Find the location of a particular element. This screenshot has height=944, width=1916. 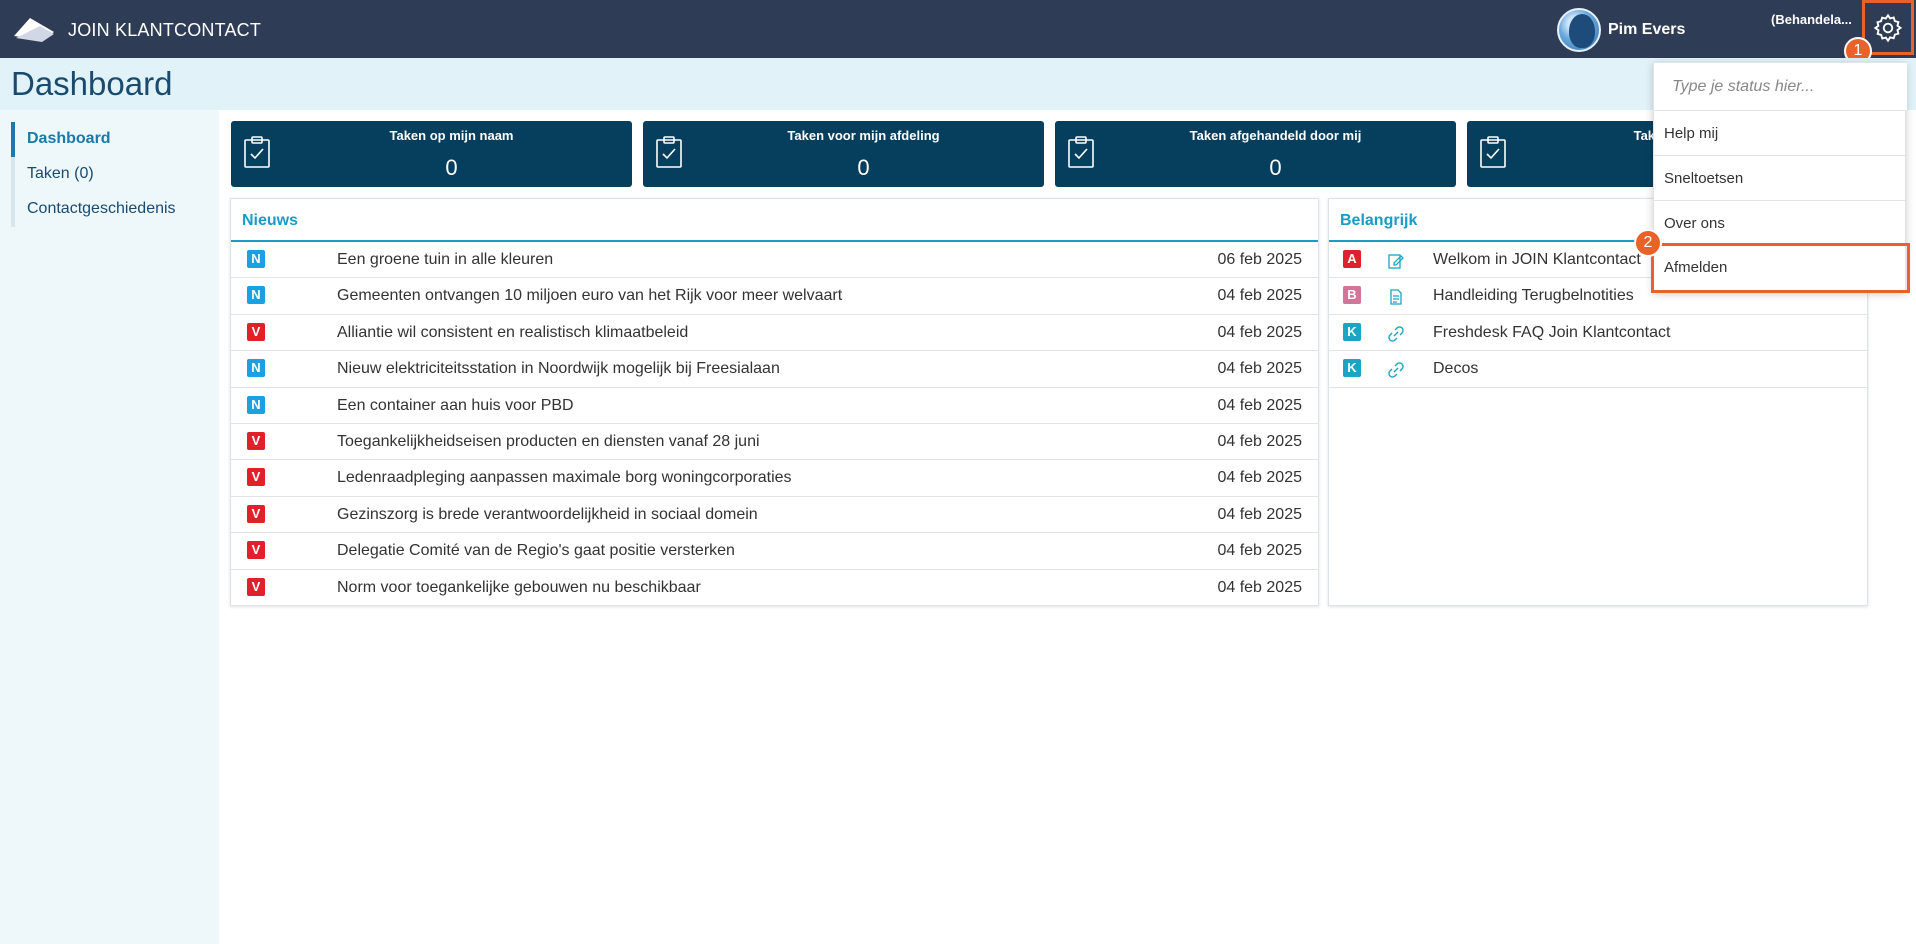

menu-item-afmelden: Afmelden is located at coordinates (1780, 268).